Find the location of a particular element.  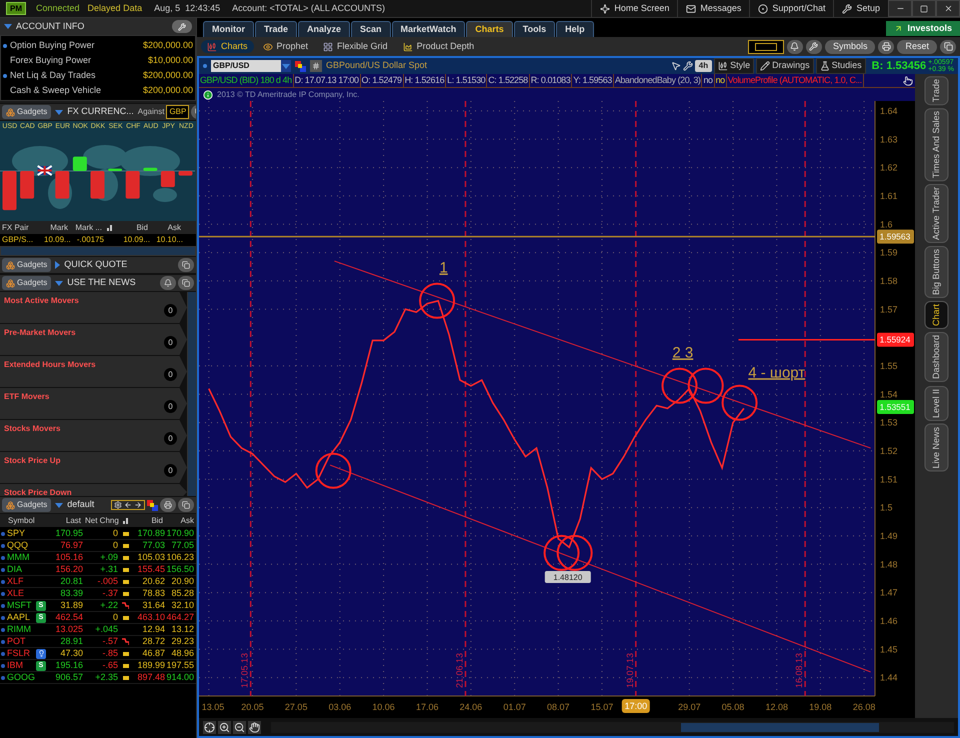

column-header: Net Chng is located at coordinates (100, 520).